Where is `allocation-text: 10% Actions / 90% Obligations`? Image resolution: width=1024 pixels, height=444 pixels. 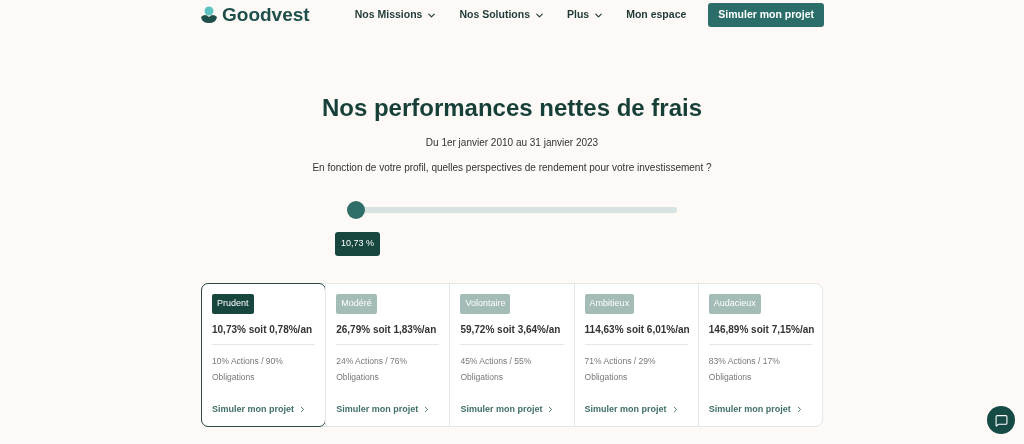 allocation-text: 10% Actions / 90% Obligations is located at coordinates (248, 369).